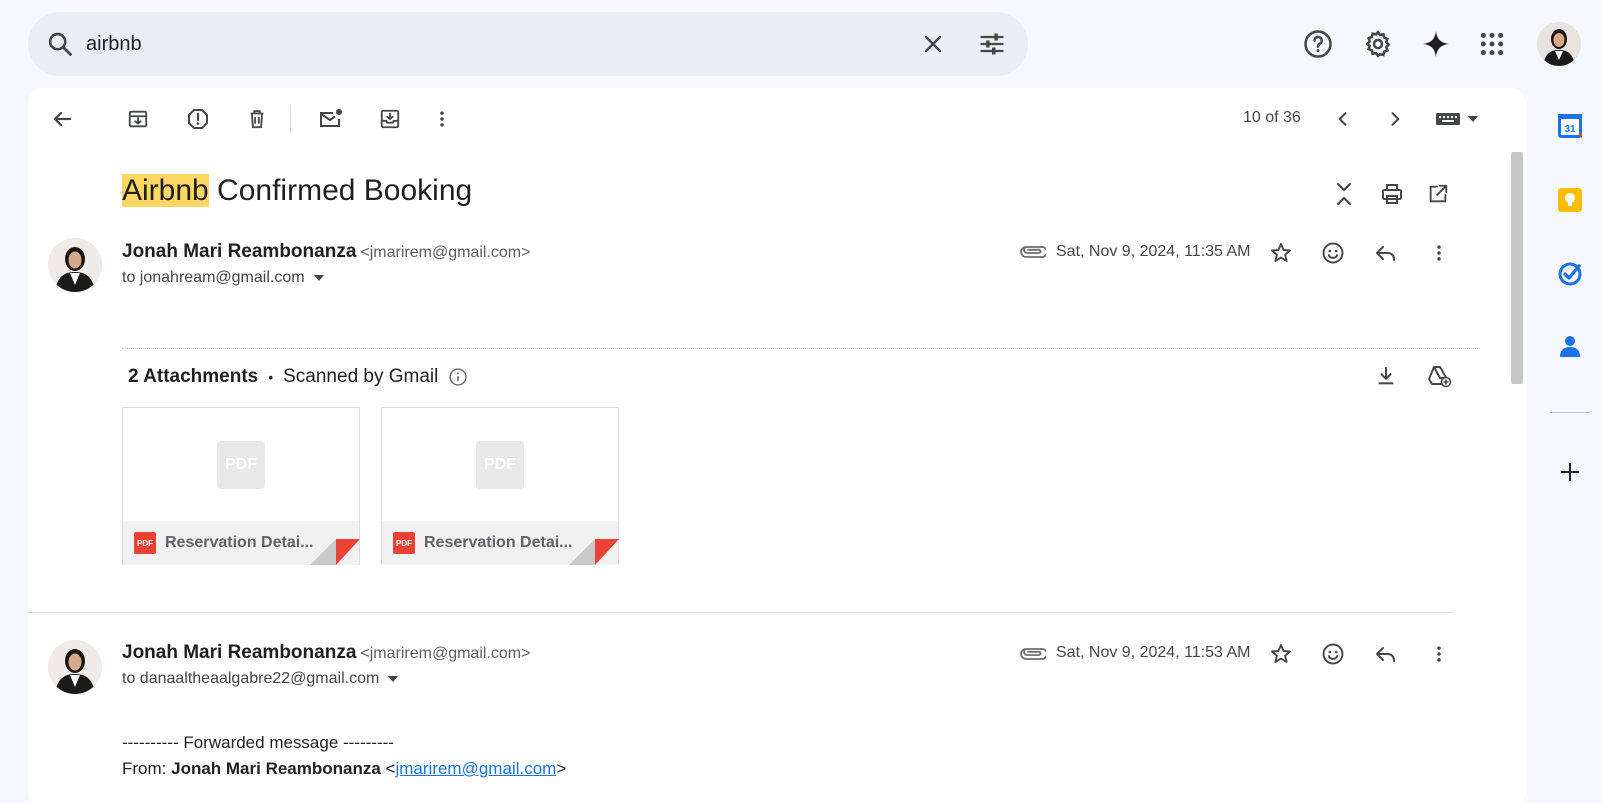 This screenshot has width=1602, height=803. What do you see at coordinates (193, 376) in the screenshot?
I see `attachments-count: 2 Attachments` at bounding box center [193, 376].